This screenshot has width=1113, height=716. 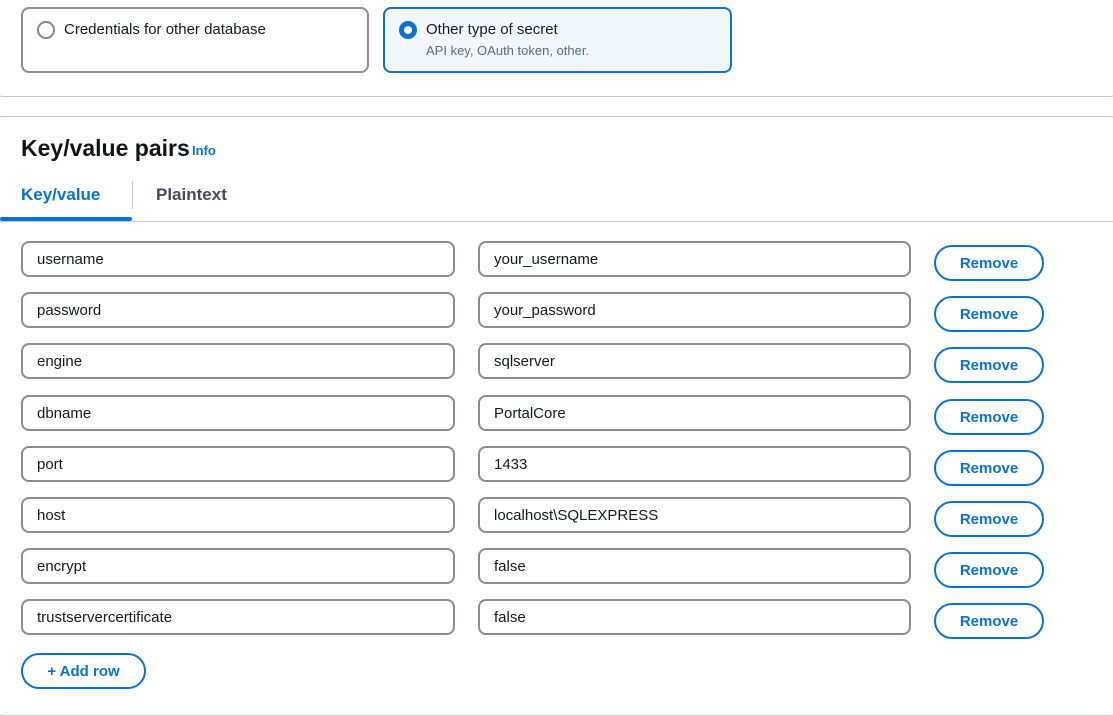 What do you see at coordinates (508, 50) in the screenshot?
I see `option-description: API key, OAuth token, other.` at bounding box center [508, 50].